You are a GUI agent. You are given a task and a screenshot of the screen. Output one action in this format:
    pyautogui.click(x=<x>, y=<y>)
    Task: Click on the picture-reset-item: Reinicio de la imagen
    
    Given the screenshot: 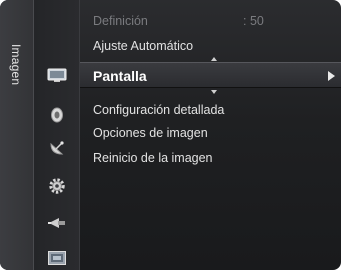 What is the action you would take?
    pyautogui.click(x=153, y=158)
    